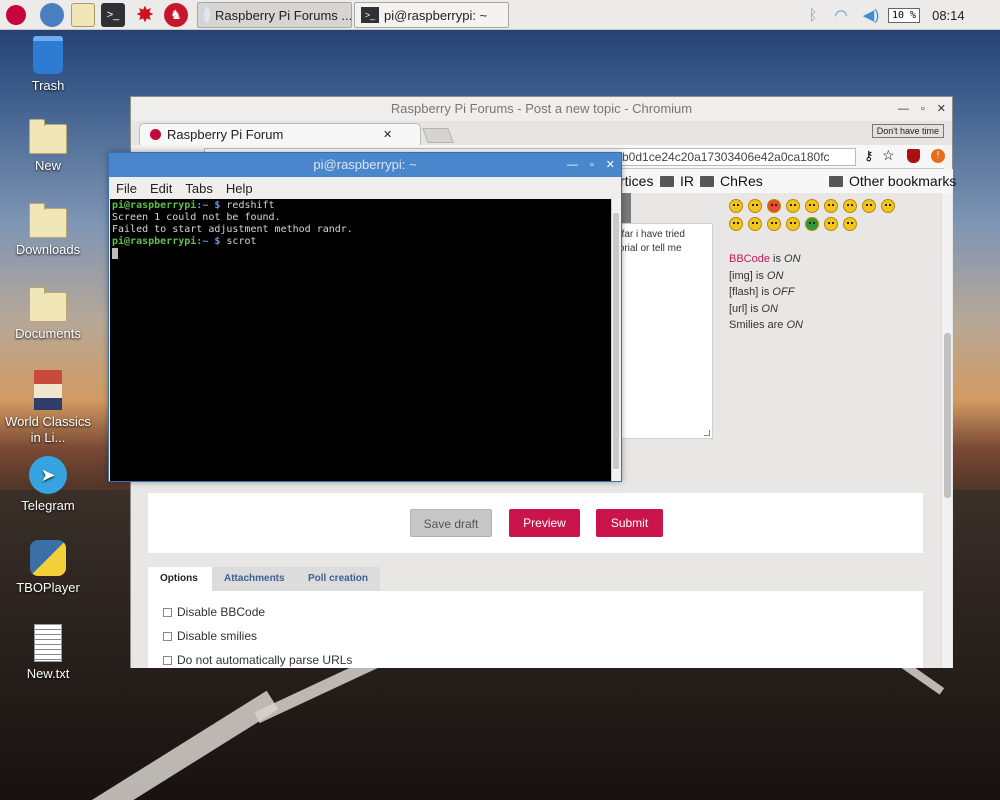  Describe the element at coordinates (280, 134) in the screenshot. I see `browser-tab: Raspberry Pi Forum ✕` at that location.